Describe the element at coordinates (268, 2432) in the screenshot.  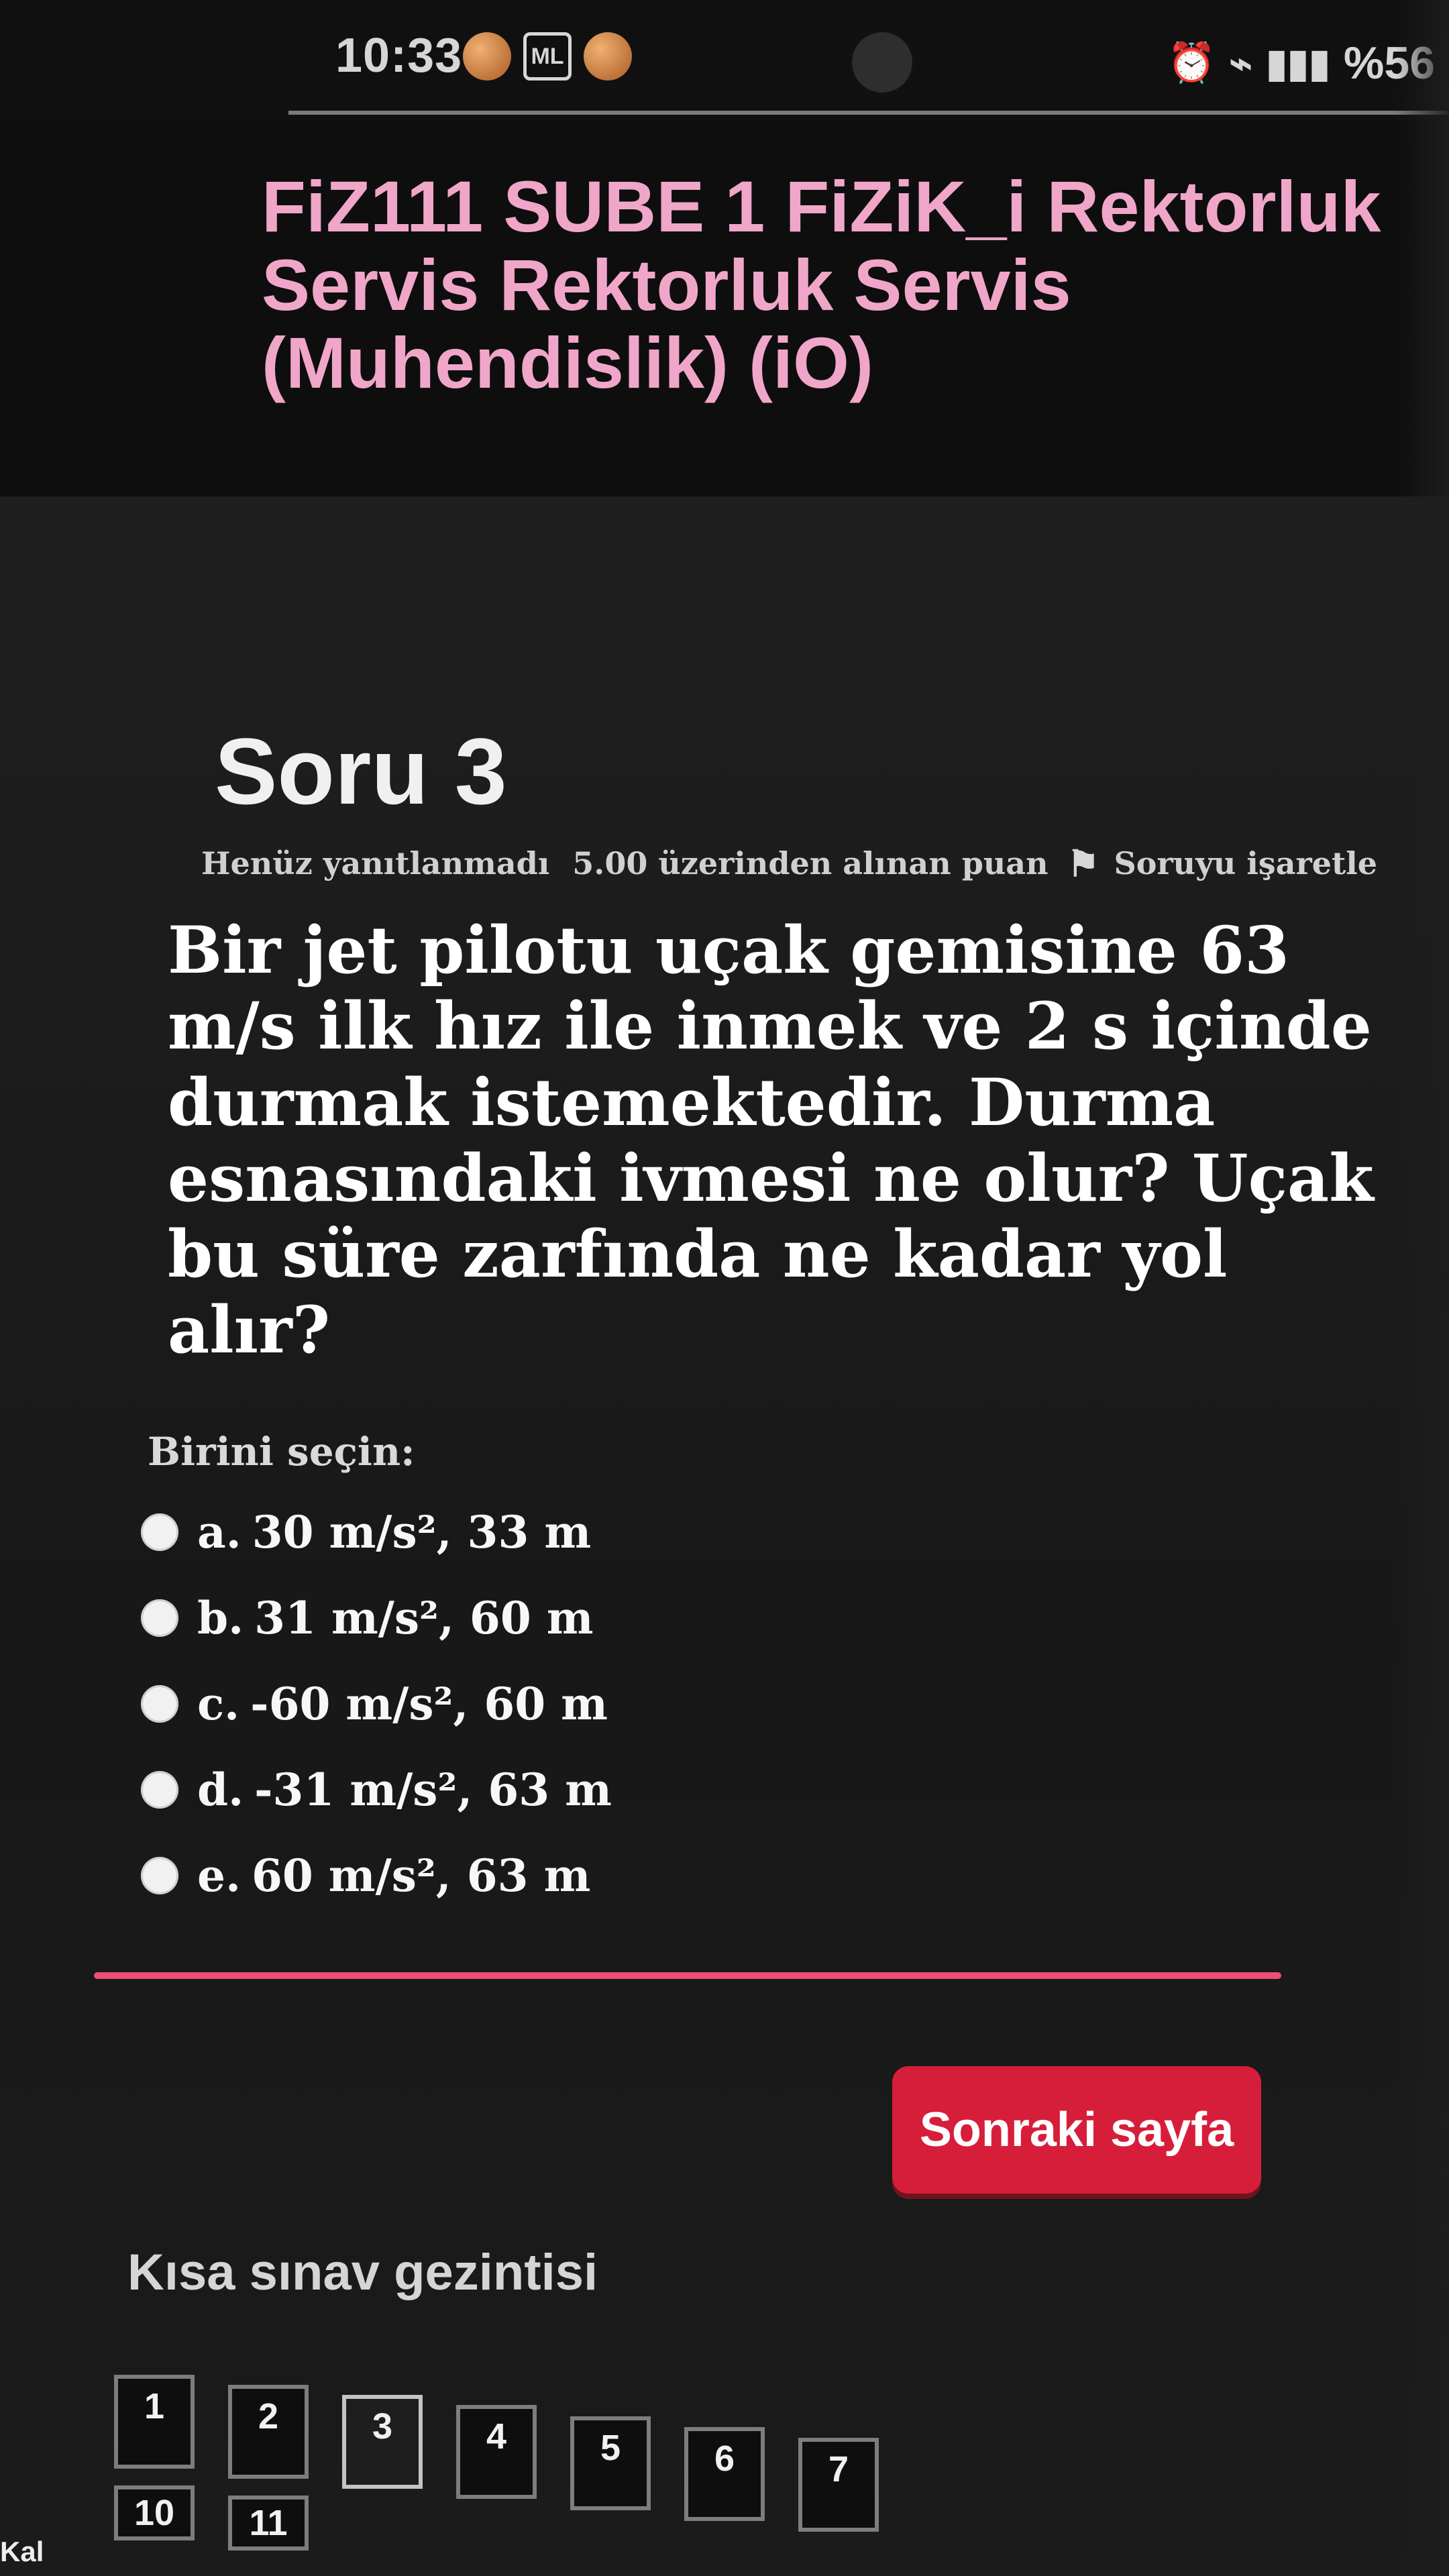
I see `question-nav-2: 2` at that location.